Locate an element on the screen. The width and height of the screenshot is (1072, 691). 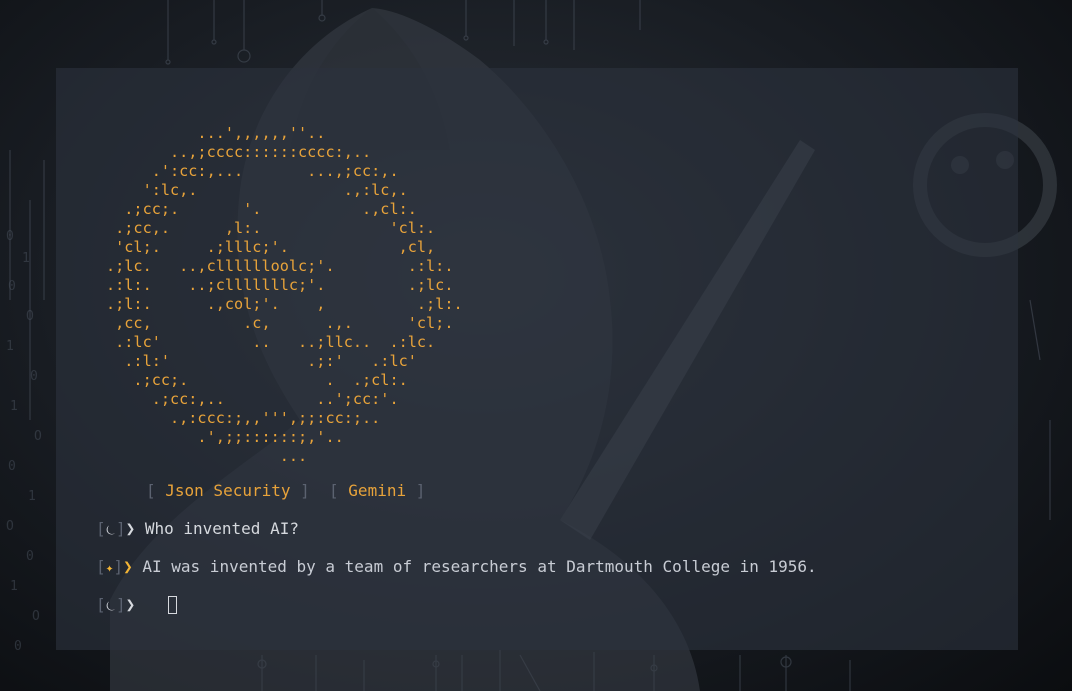
header-left-label: Json Security is located at coordinates (228, 490).